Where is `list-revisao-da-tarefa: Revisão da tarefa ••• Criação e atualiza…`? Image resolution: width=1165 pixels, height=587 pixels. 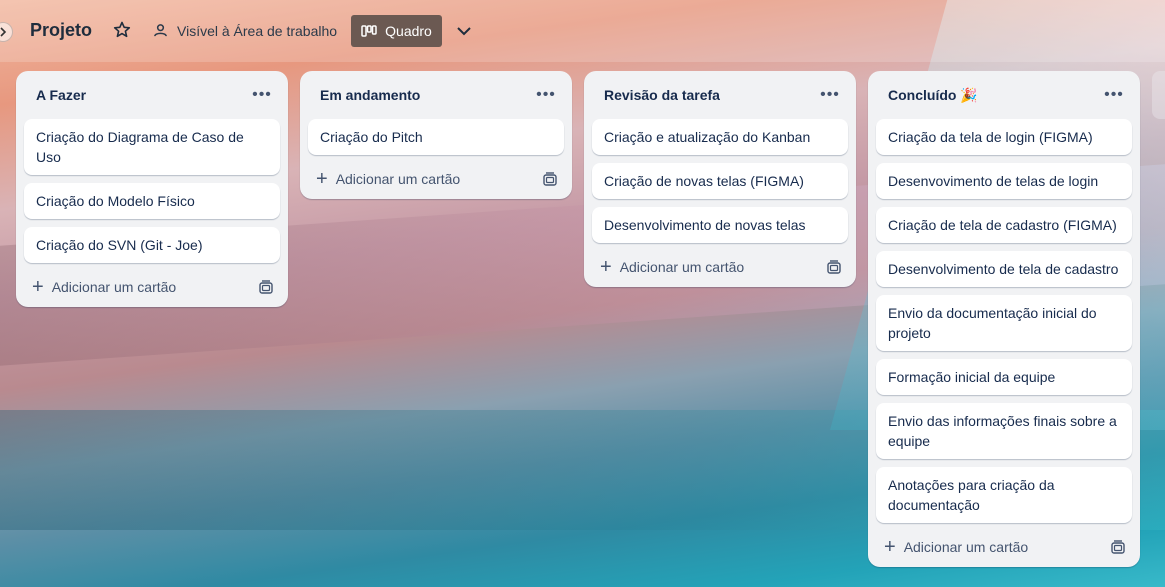 list-revisao-da-tarefa: Revisão da tarefa ••• Criação e atualiza… is located at coordinates (720, 179).